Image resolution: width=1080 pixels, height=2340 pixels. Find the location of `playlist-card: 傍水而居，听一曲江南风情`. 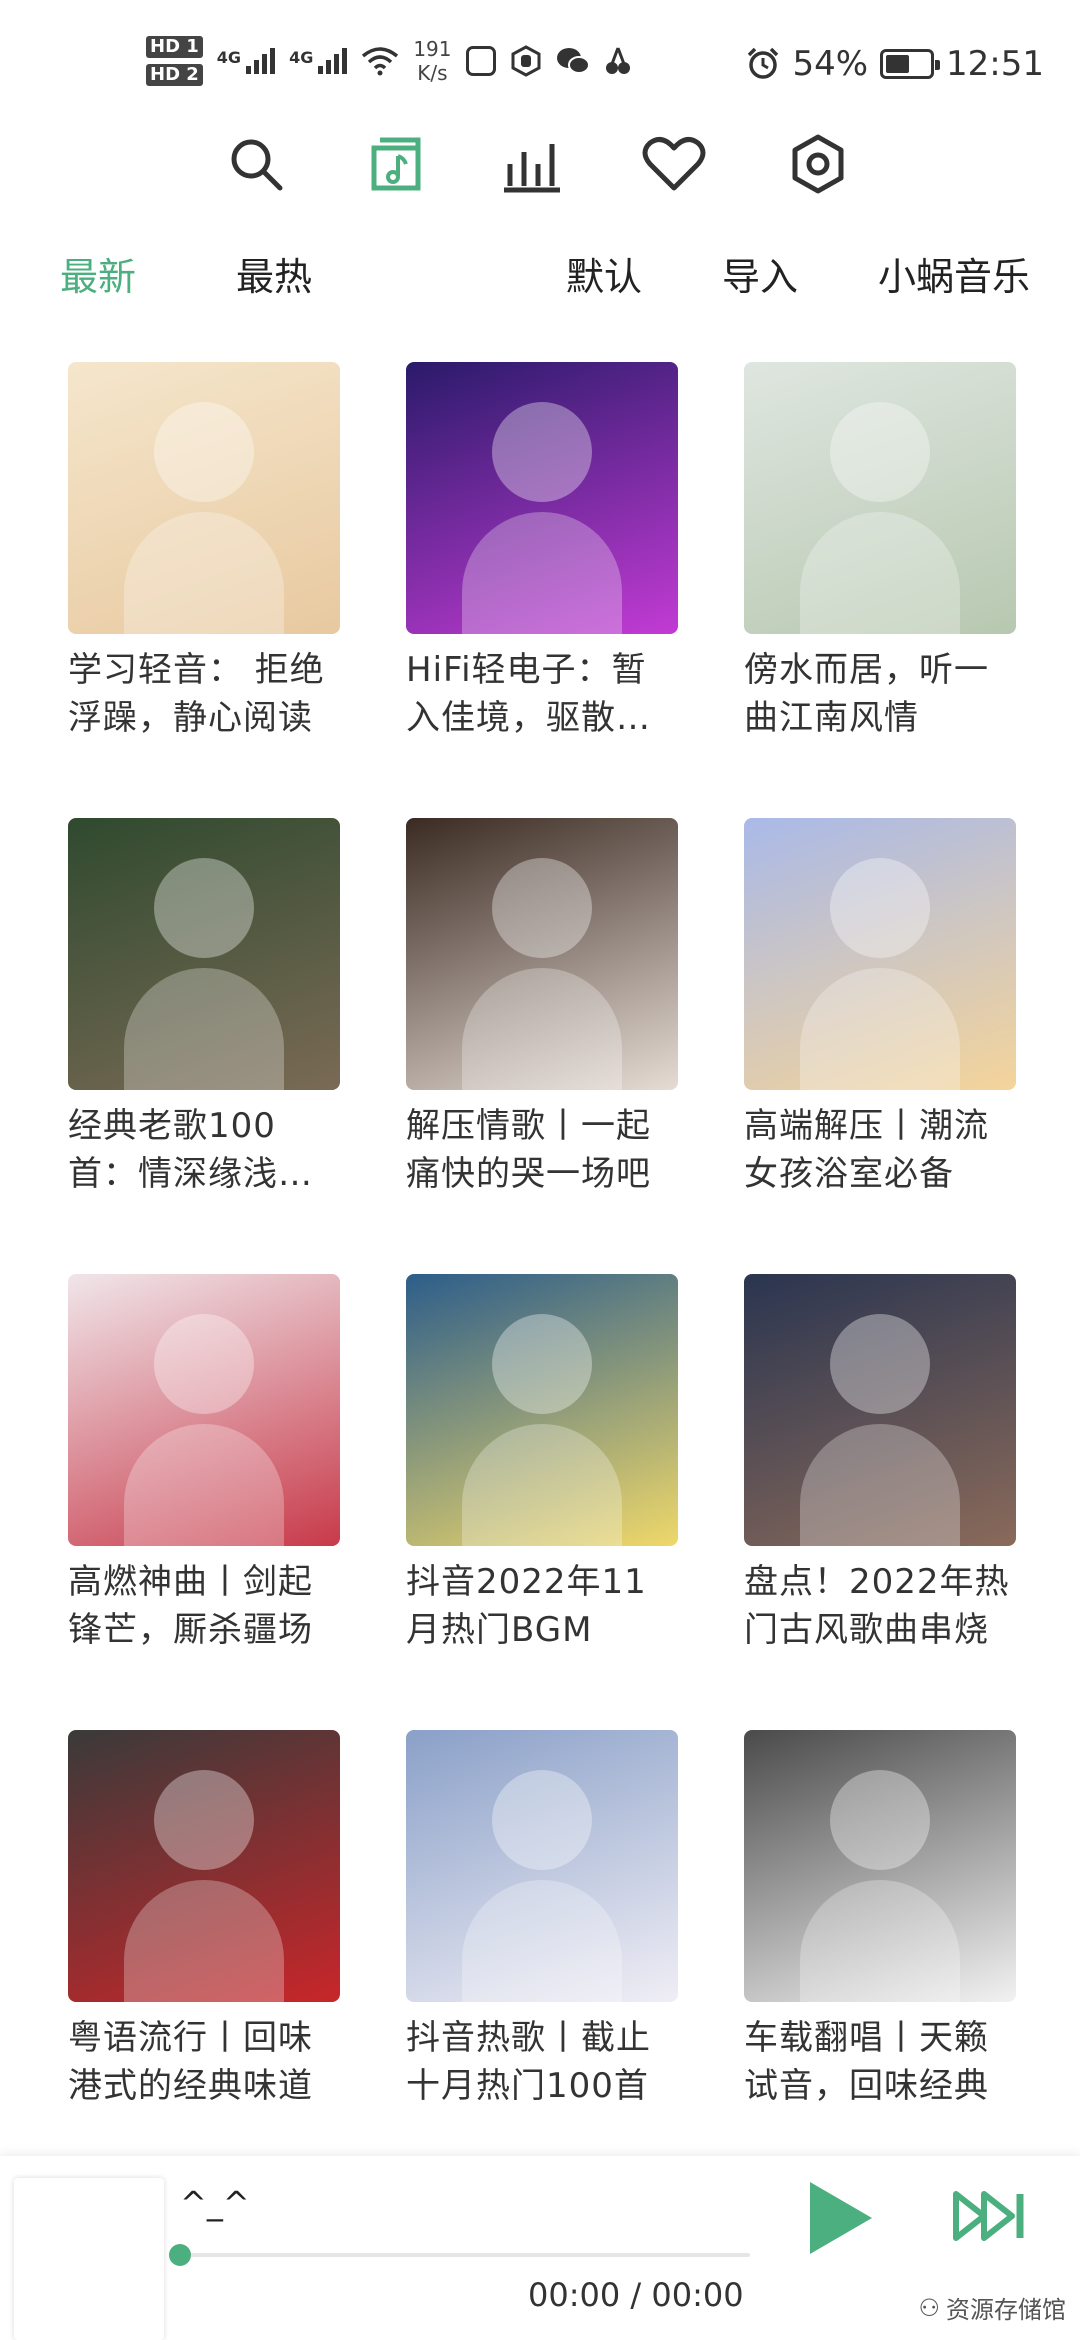

playlist-card: 傍水而居，听一曲江南风情 is located at coordinates (880, 552).